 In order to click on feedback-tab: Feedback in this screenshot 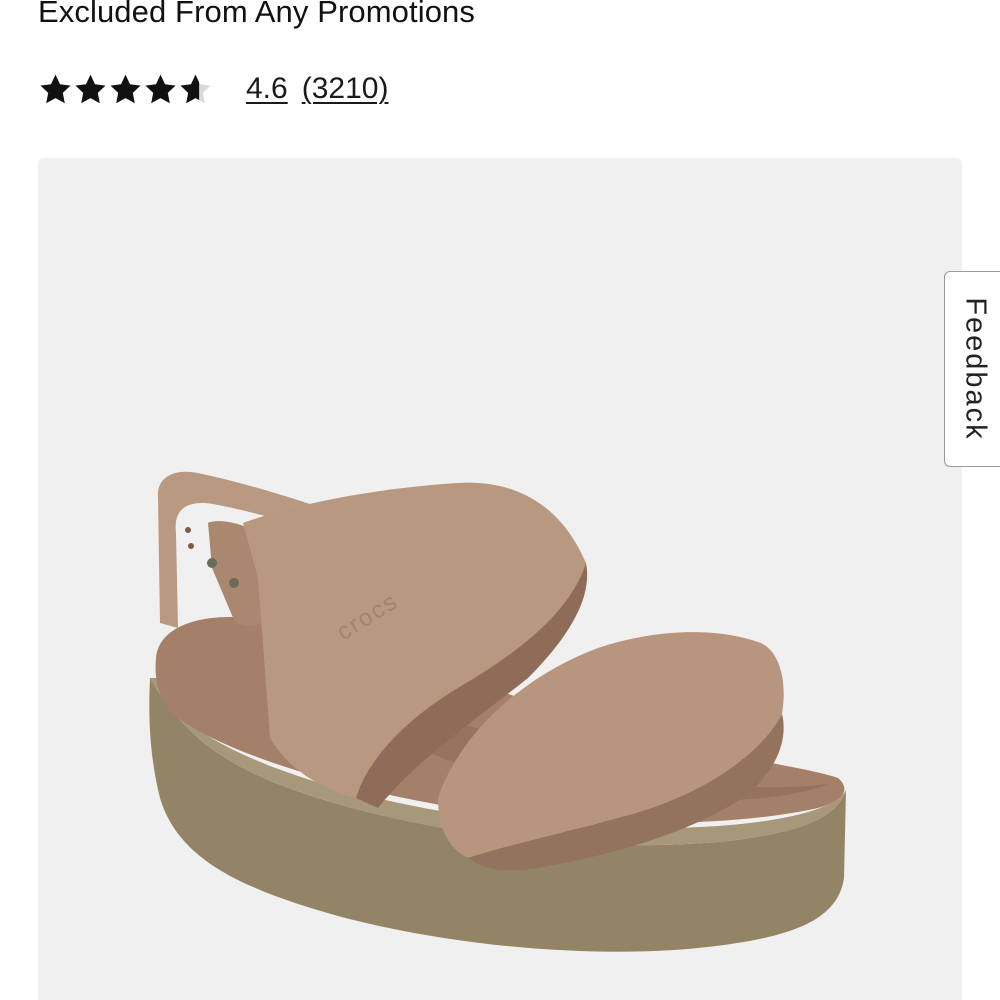, I will do `click(972, 369)`.